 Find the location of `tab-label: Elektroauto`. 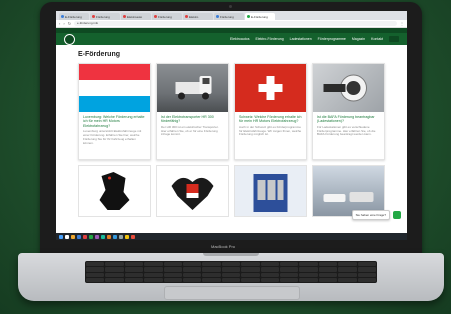

tab-label: Elektroauto is located at coordinates (135, 16).